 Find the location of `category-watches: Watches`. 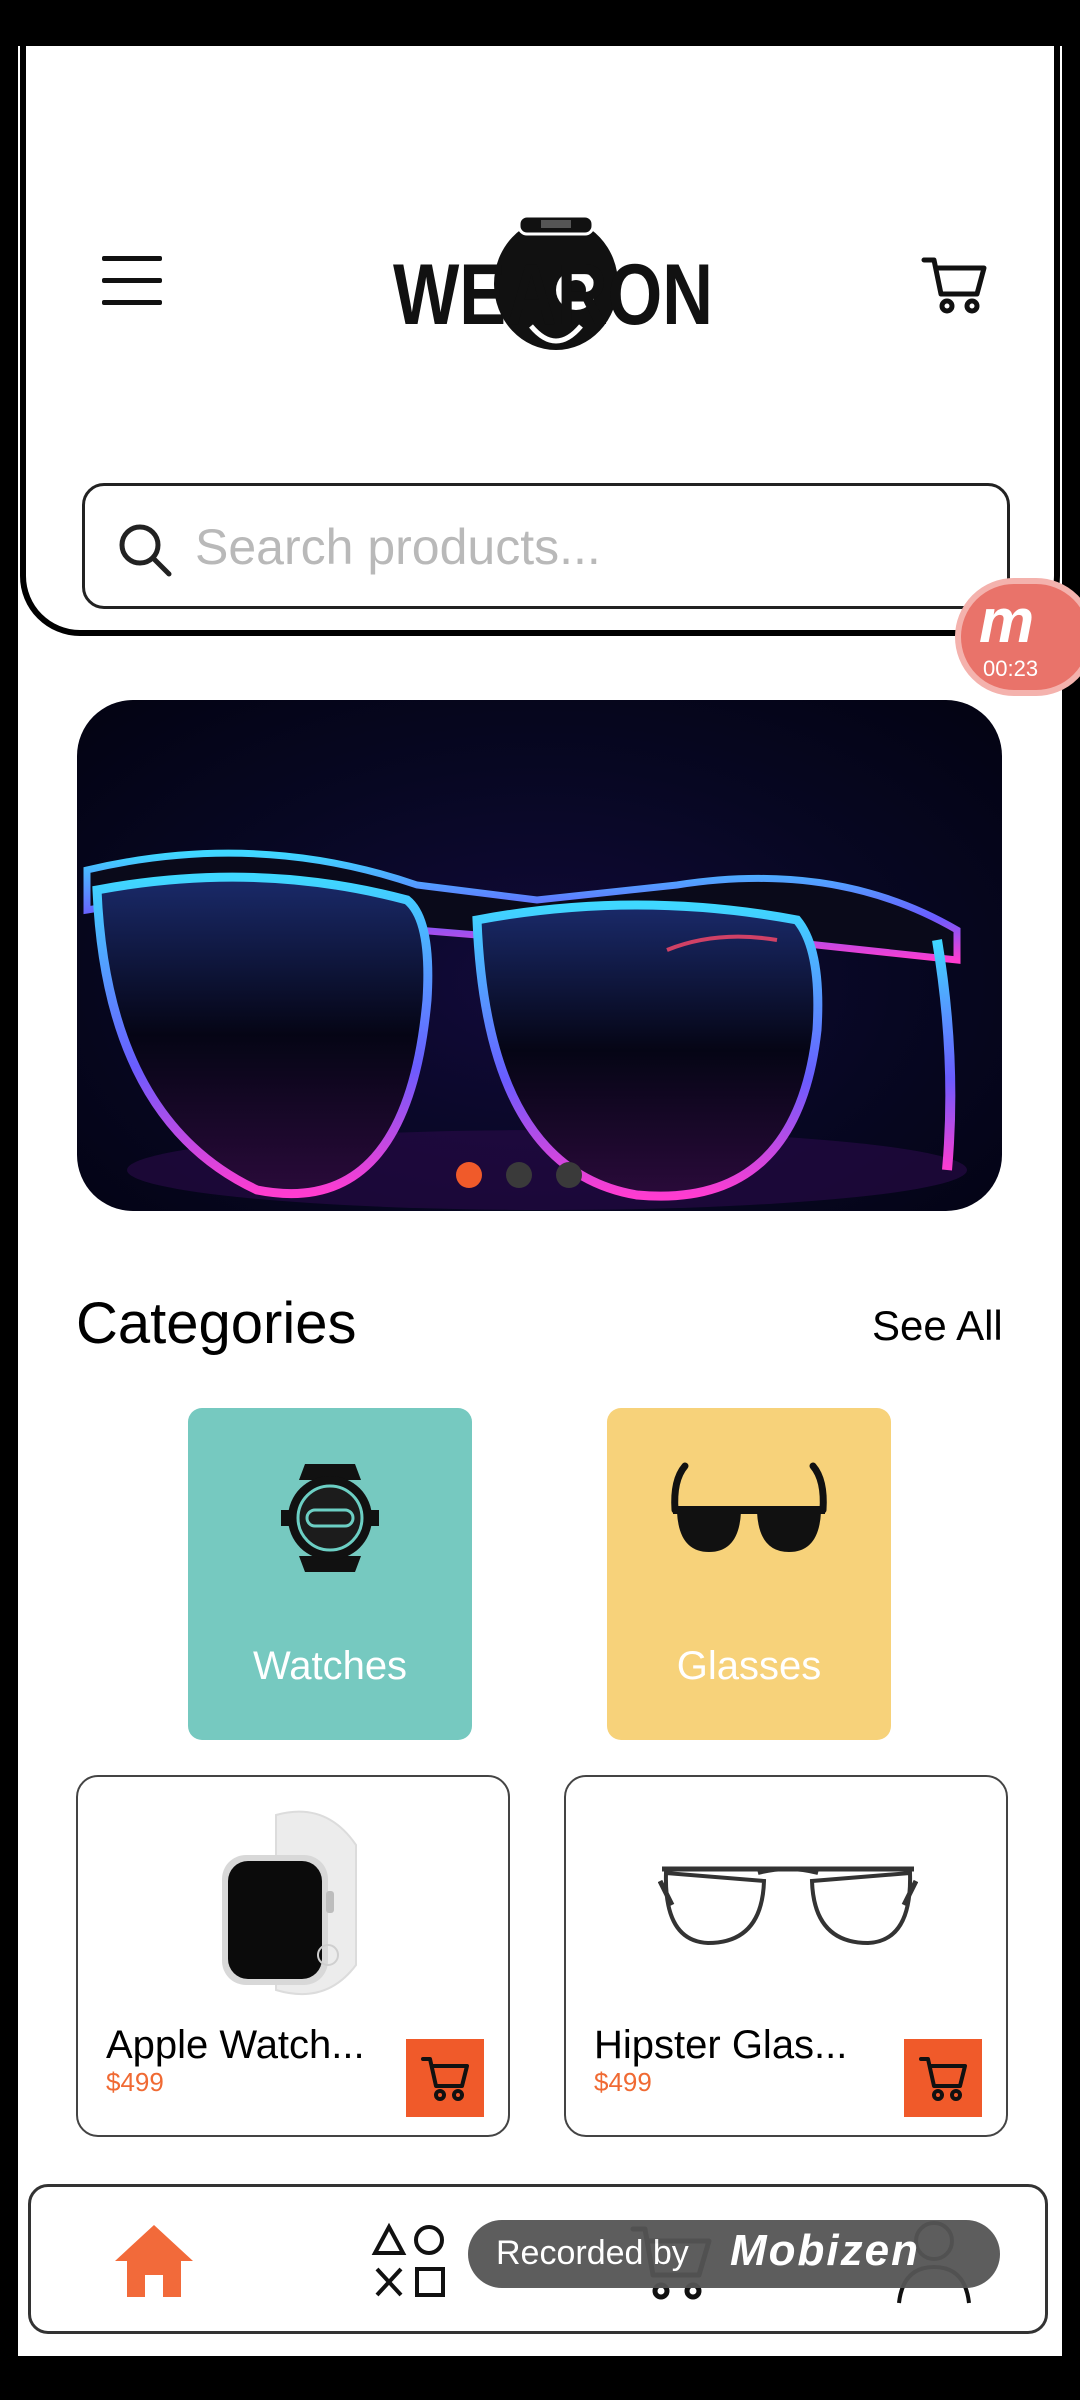

category-watches: Watches is located at coordinates (330, 1574).